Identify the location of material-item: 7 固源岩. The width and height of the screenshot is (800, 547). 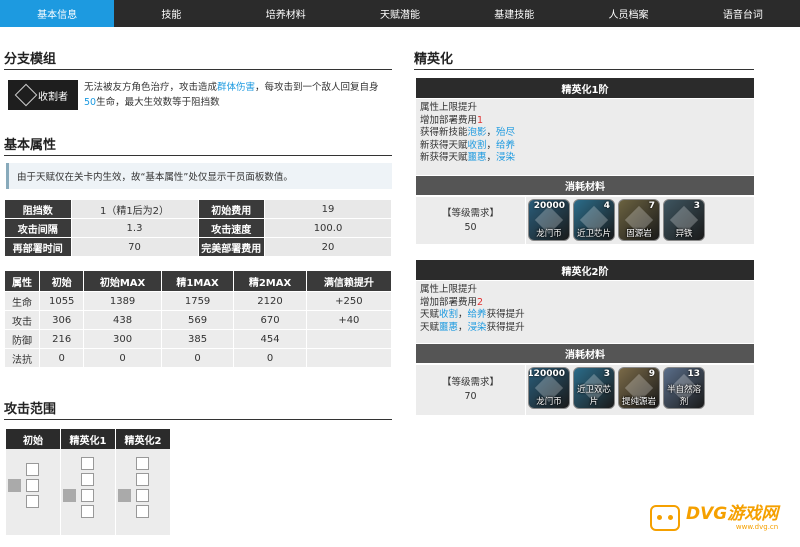
(639, 220).